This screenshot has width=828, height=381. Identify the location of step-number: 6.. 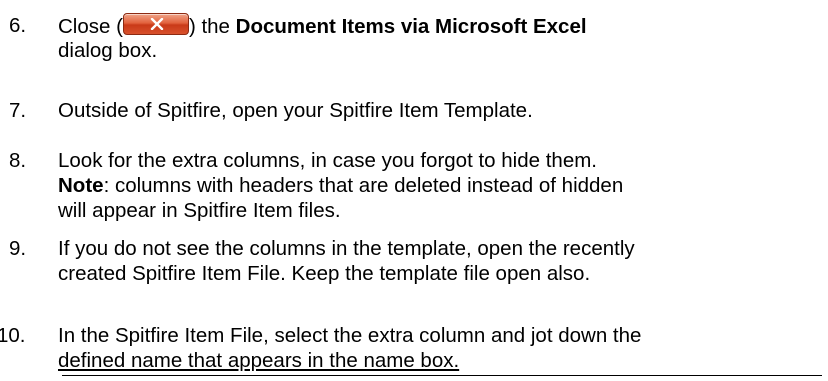
(18, 25).